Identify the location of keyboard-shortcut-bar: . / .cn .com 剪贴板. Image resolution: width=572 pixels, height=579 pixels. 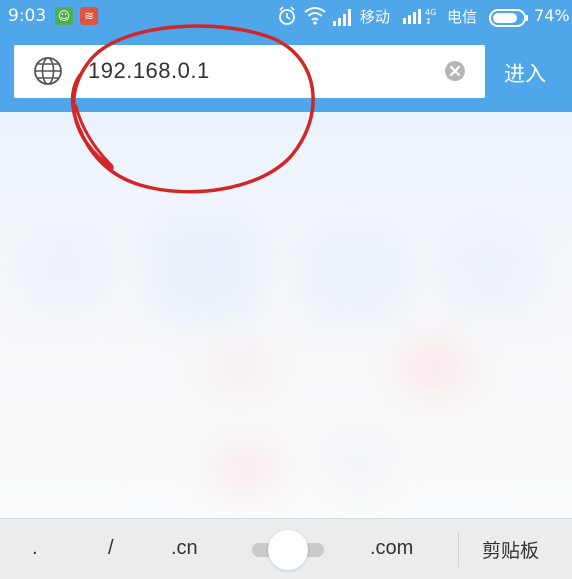
(286, 548).